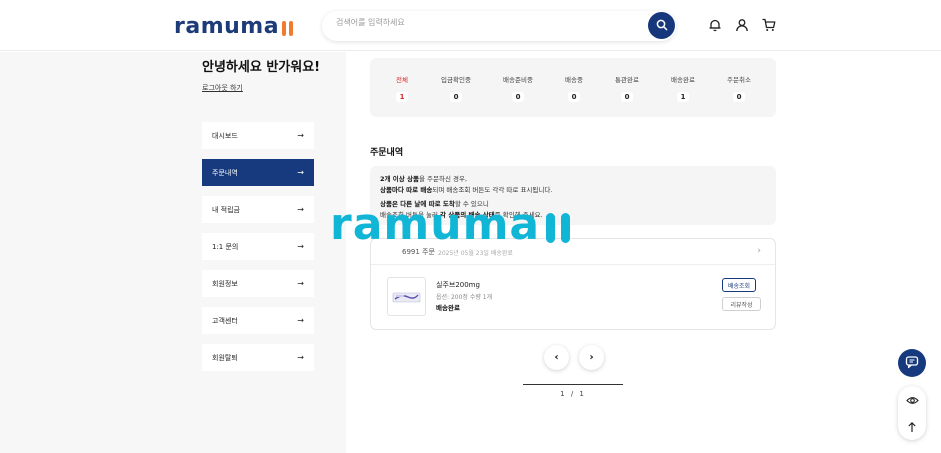 This screenshot has height=453, width=941. What do you see at coordinates (456, 80) in the screenshot?
I see `status-label: 입금확인중` at bounding box center [456, 80].